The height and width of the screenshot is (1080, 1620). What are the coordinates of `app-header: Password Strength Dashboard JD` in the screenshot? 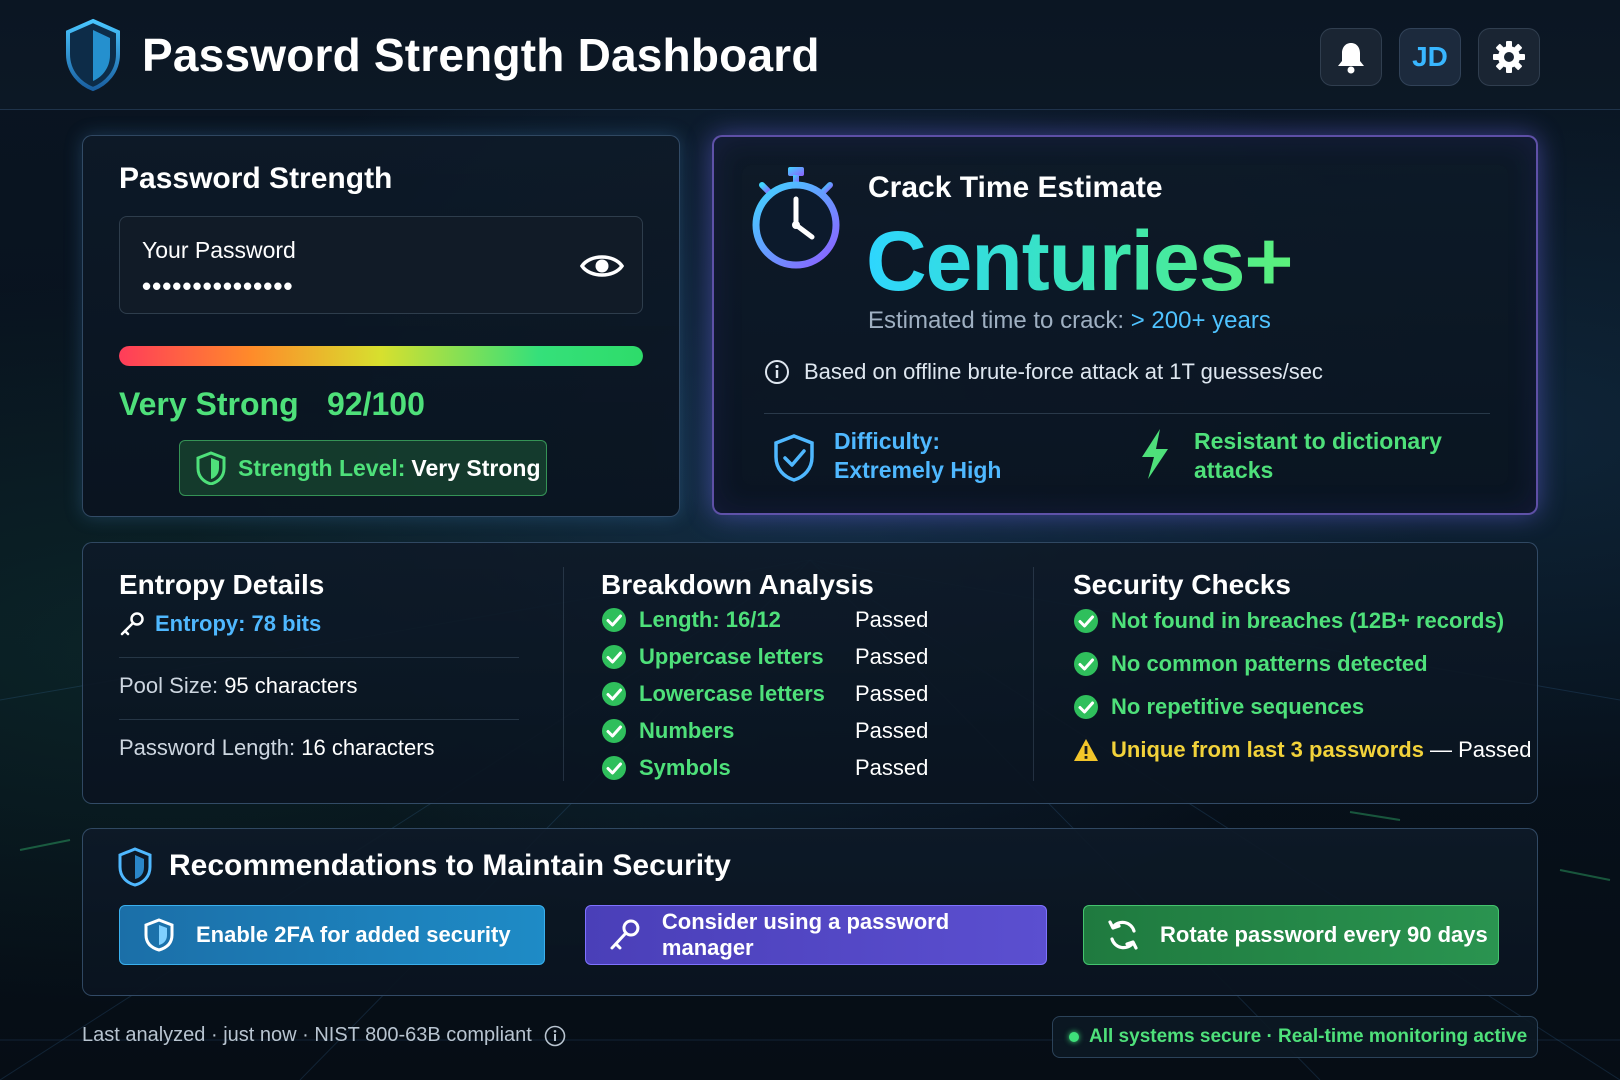 It's located at (810, 55).